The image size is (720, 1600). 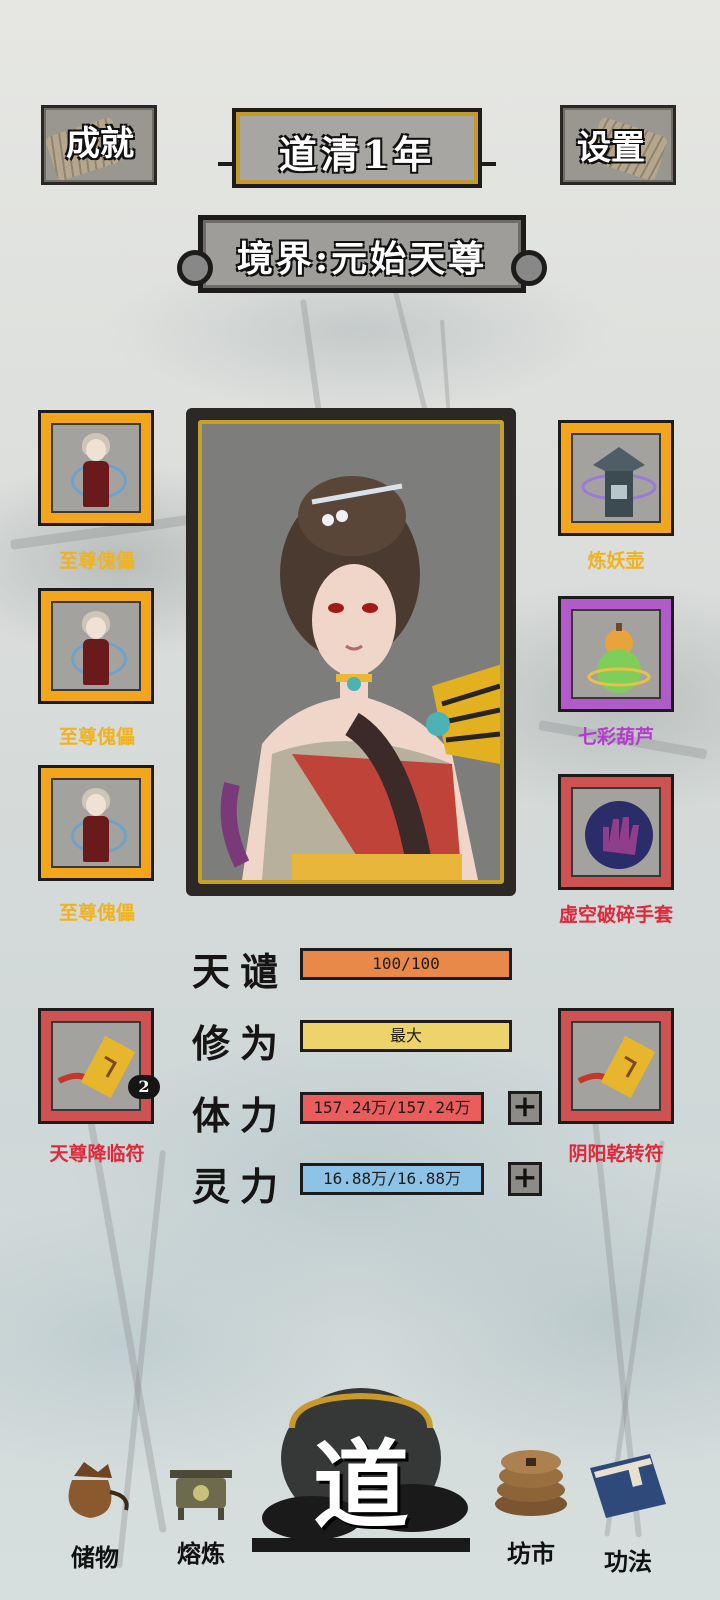 I want to click on nav-skills: 功法, so click(x=628, y=1516).